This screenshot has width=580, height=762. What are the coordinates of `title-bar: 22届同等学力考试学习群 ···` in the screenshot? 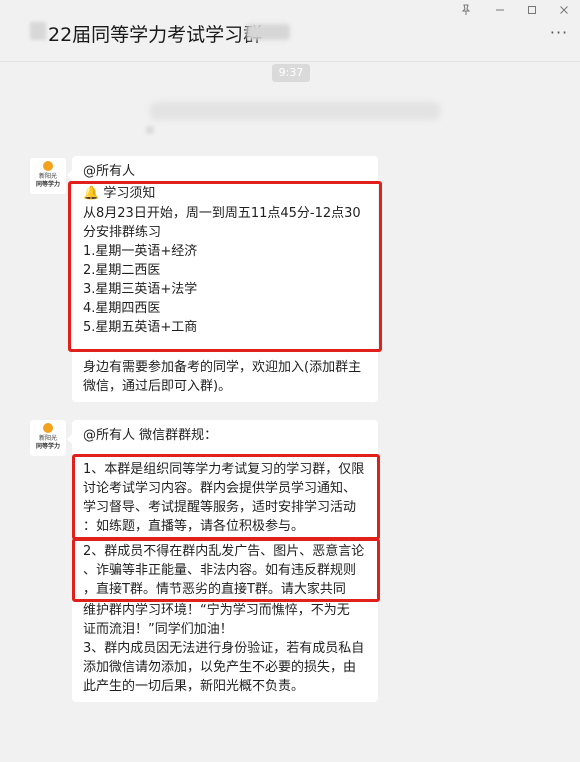 It's located at (290, 31).